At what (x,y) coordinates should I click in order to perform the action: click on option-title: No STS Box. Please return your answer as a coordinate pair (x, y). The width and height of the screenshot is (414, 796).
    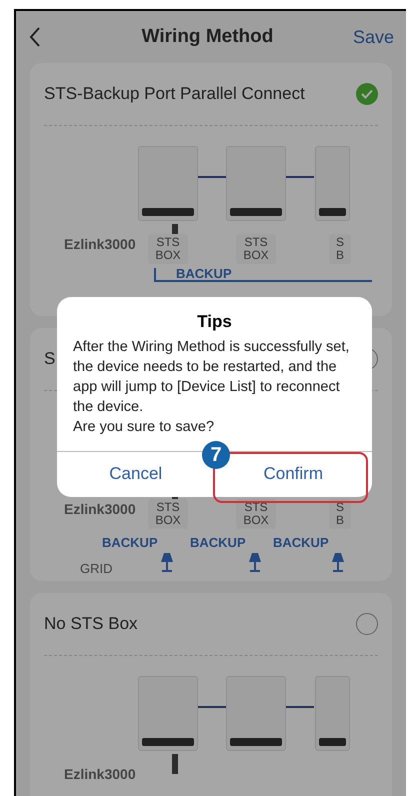
    Looking at the image, I should click on (91, 624).